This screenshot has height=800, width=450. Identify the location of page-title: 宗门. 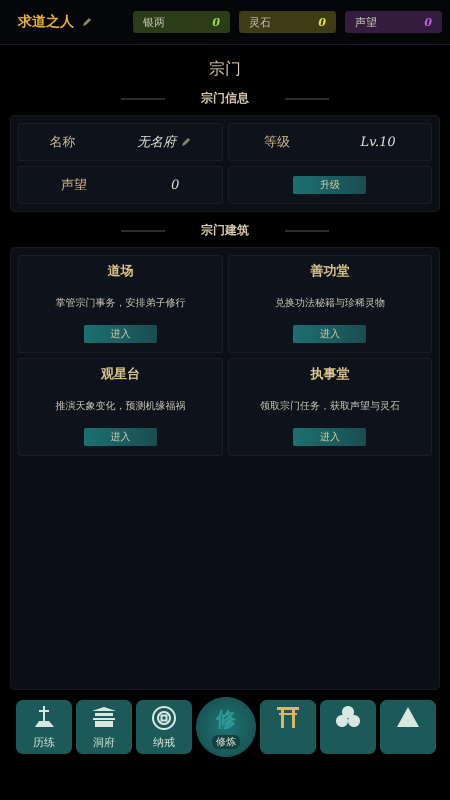
(225, 69).